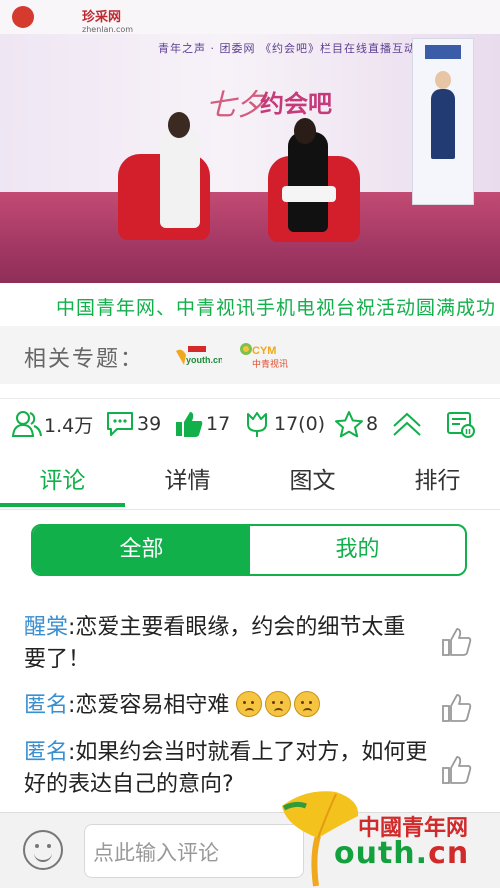  What do you see at coordinates (189, 424) in the screenshot?
I see `thumbs-up-icon` at bounding box center [189, 424].